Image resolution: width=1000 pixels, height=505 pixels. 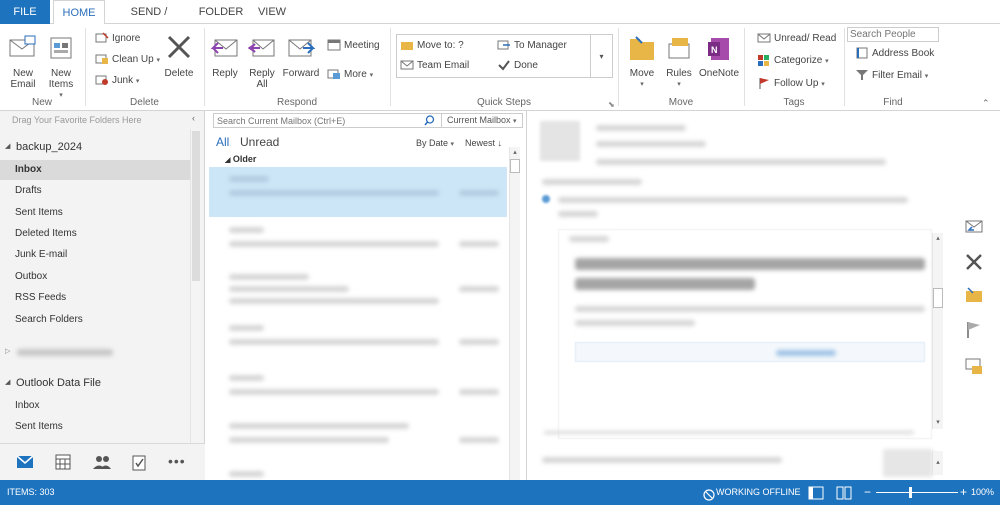 What do you see at coordinates (221, 12) in the screenshot?
I see `tab-folder: FOLDER` at bounding box center [221, 12].